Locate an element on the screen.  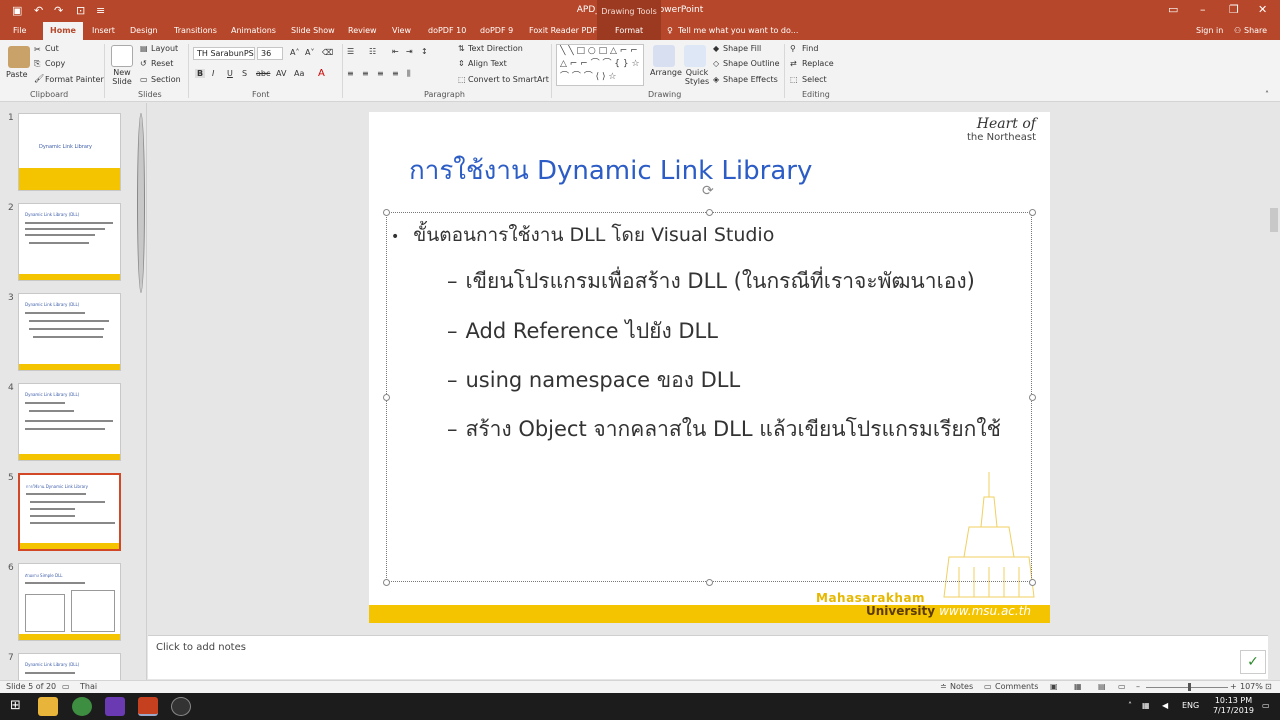
thumbnails-scrollbar is located at coordinates (141, 391).